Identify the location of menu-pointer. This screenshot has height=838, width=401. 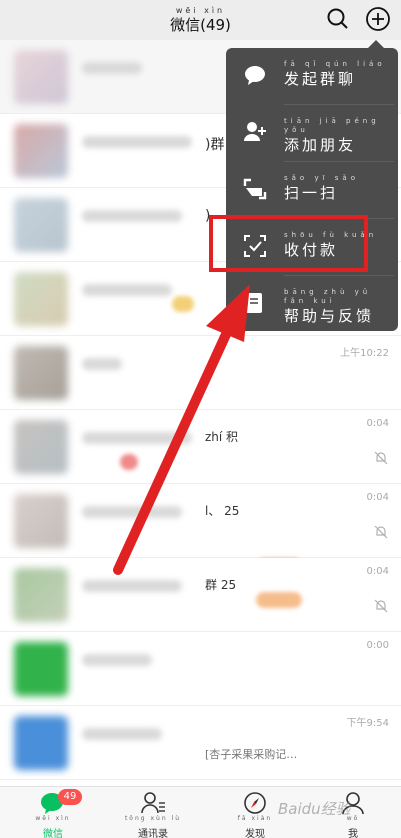
(376, 44).